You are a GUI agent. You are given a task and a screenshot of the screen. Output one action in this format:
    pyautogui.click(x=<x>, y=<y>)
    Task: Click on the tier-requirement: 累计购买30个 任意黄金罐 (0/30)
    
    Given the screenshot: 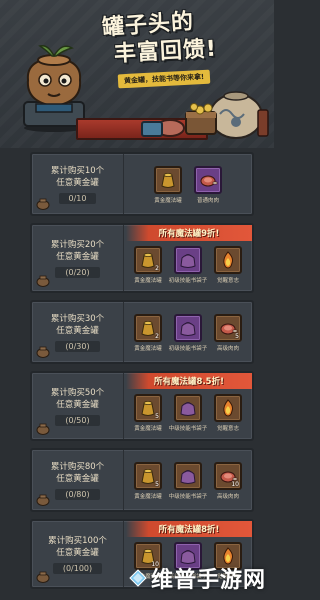 What is the action you would take?
    pyautogui.click(x=78, y=332)
    